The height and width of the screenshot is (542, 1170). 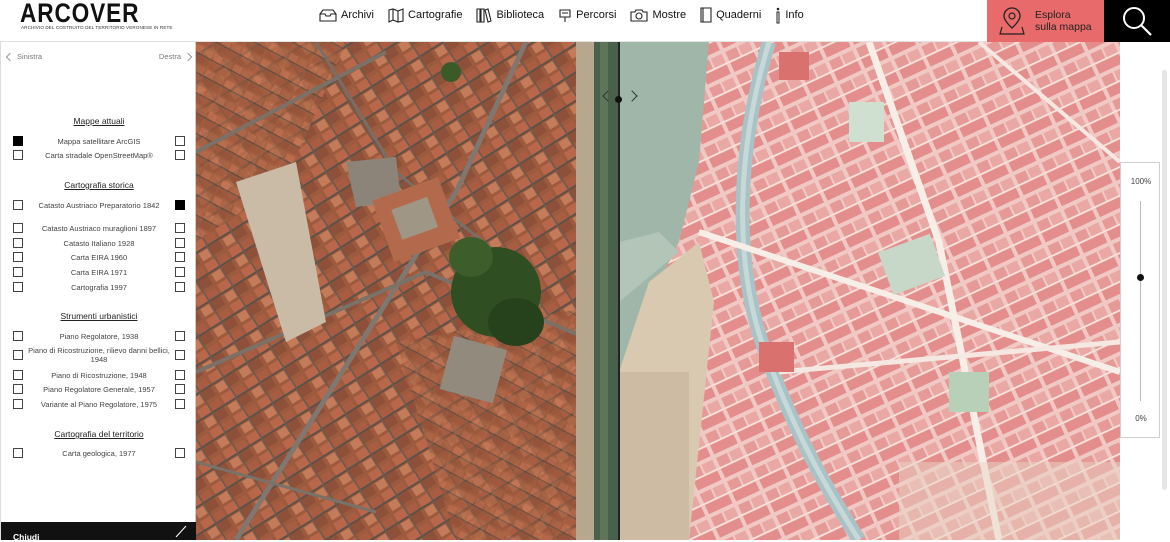 I want to click on nav-info: Info, so click(x=789, y=15).